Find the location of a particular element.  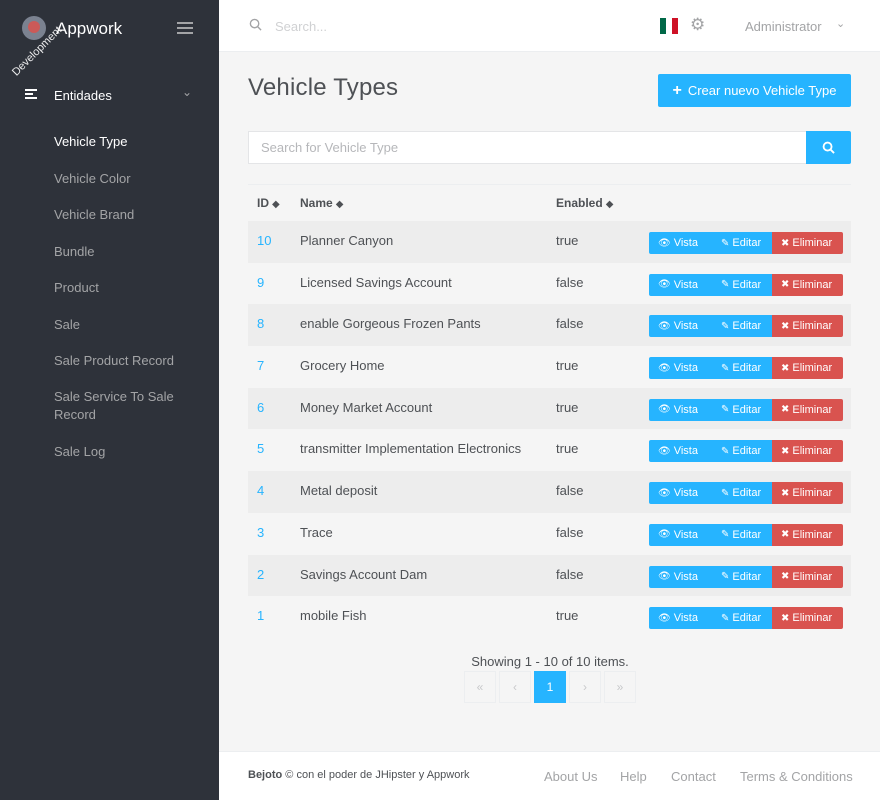

row-name: Money Market Account is located at coordinates (366, 407).